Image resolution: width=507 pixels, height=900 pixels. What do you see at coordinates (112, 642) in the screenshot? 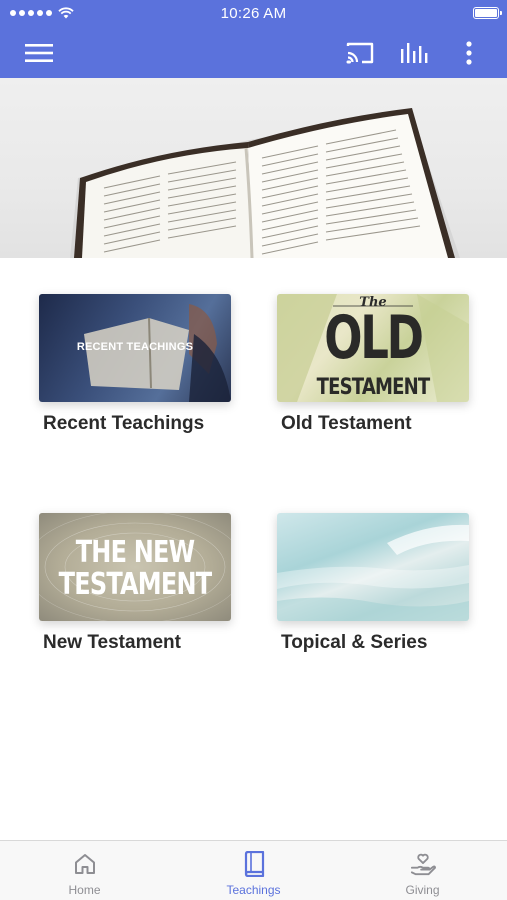
I see `card-title: New Testament` at bounding box center [112, 642].